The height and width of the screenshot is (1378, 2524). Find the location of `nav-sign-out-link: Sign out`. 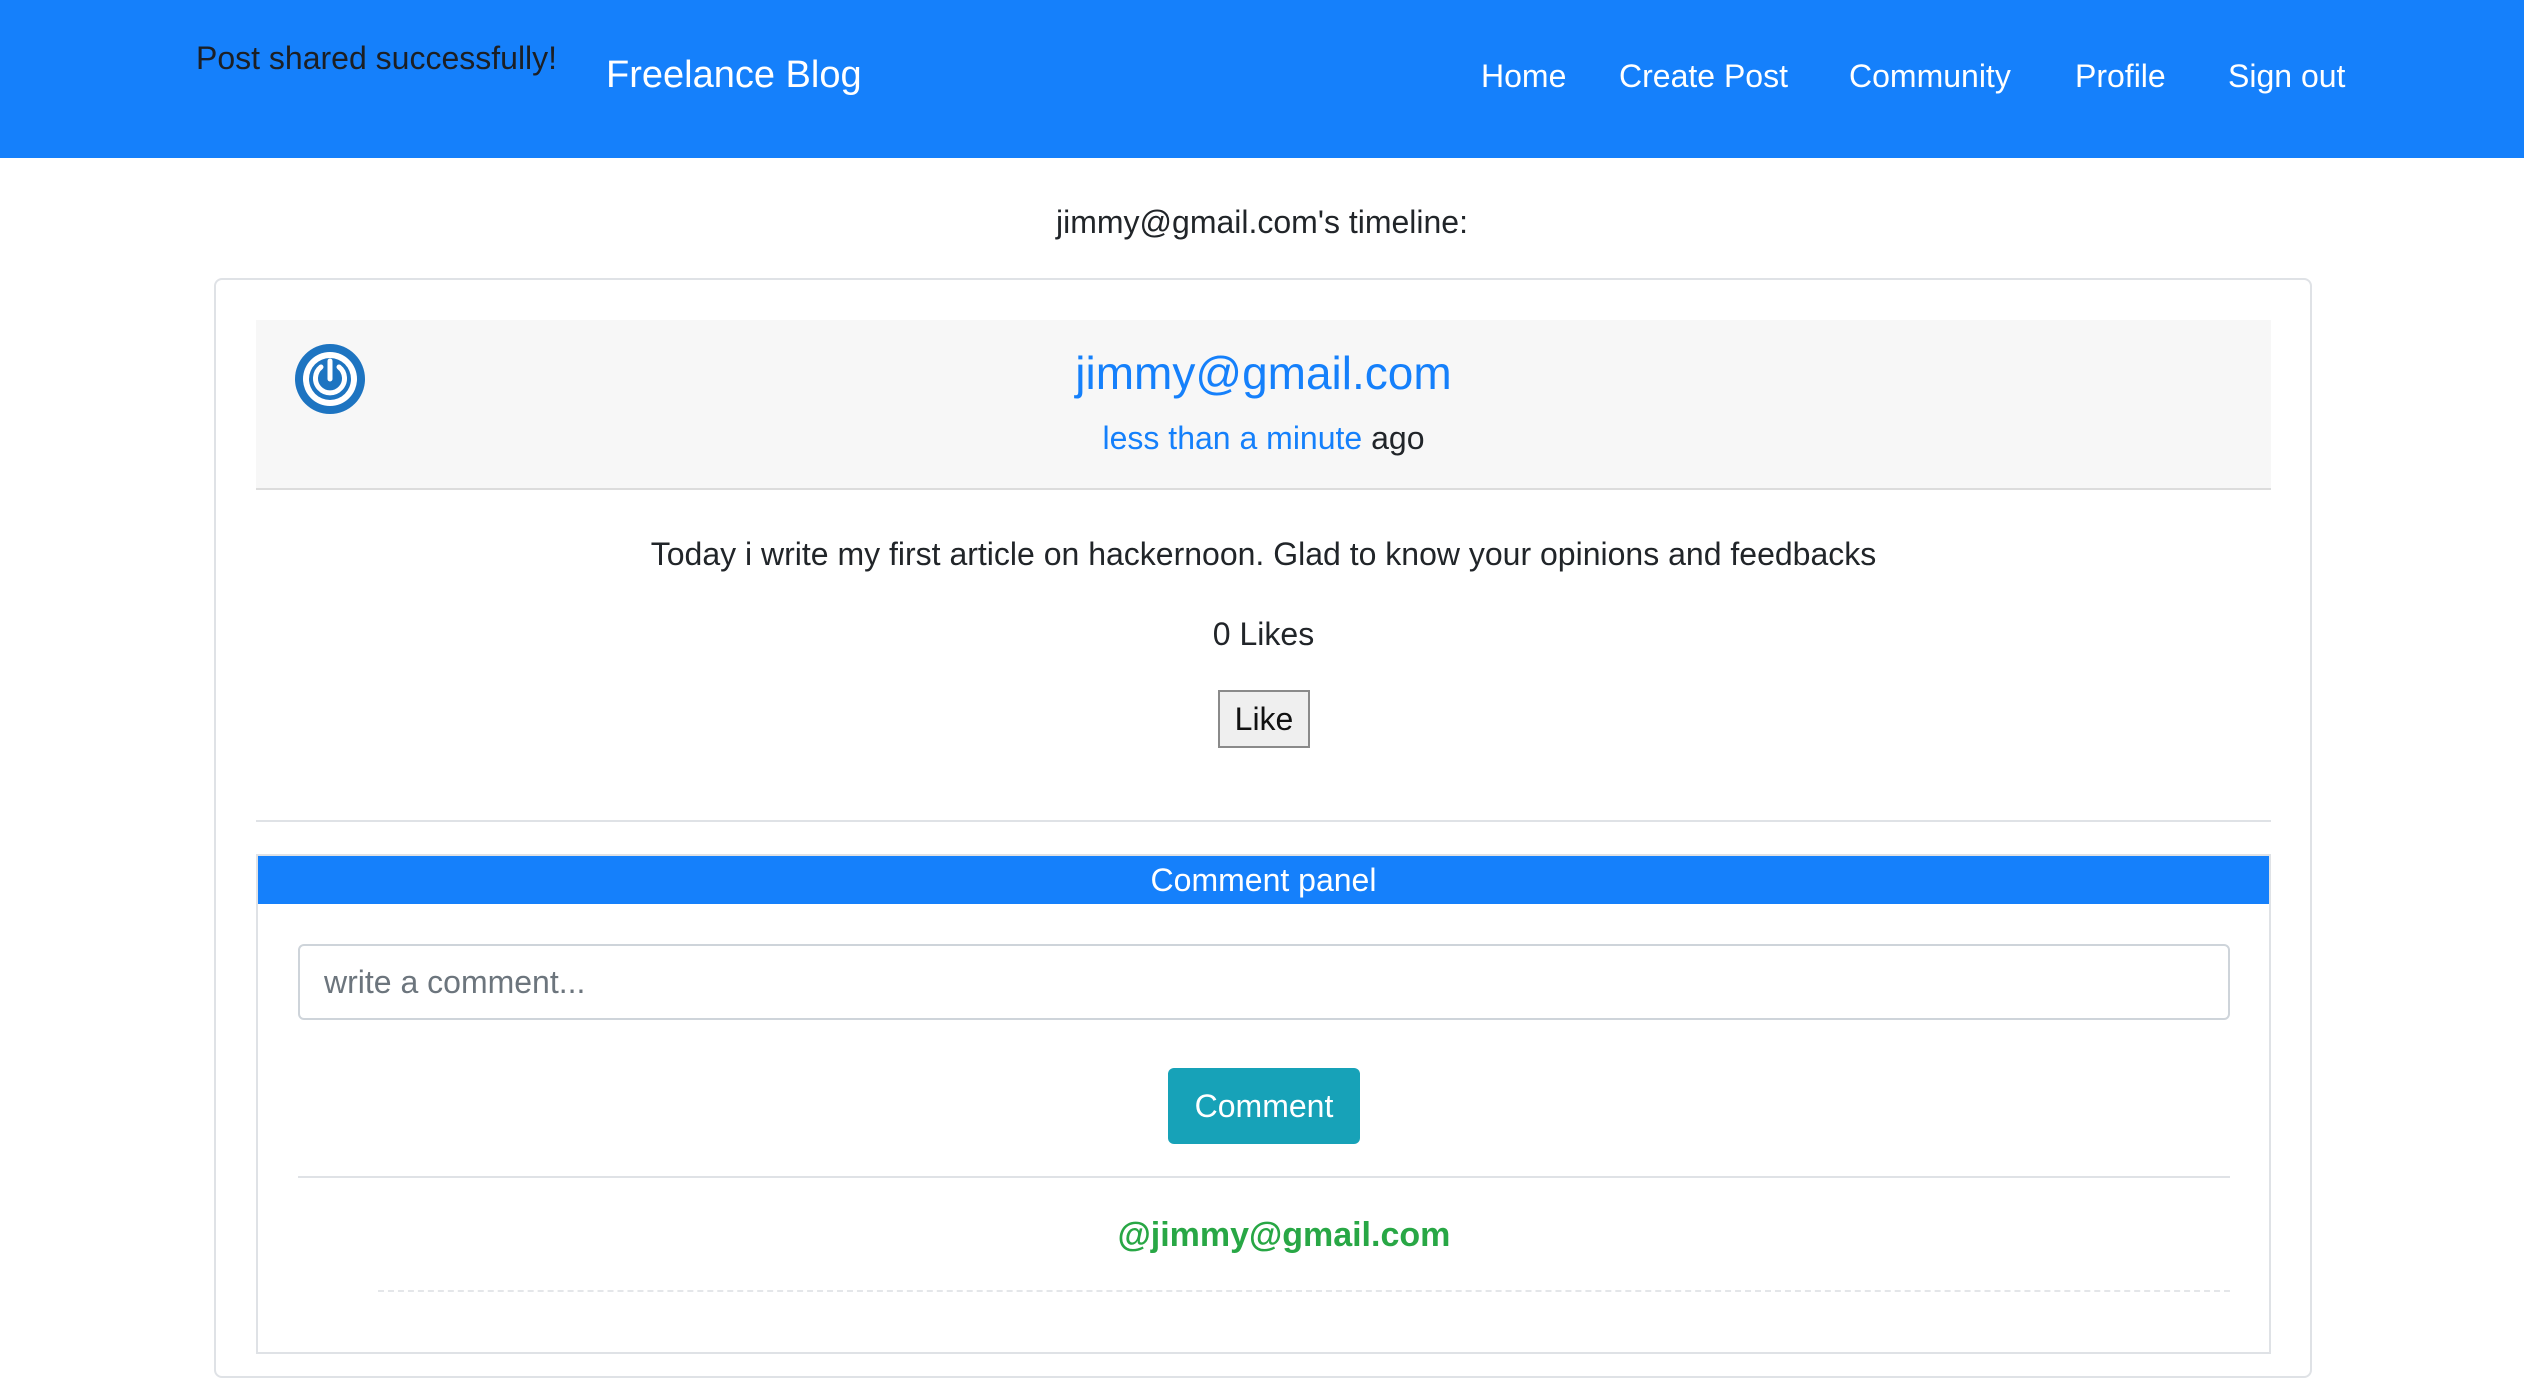

nav-sign-out-link: Sign out is located at coordinates (2286, 76).